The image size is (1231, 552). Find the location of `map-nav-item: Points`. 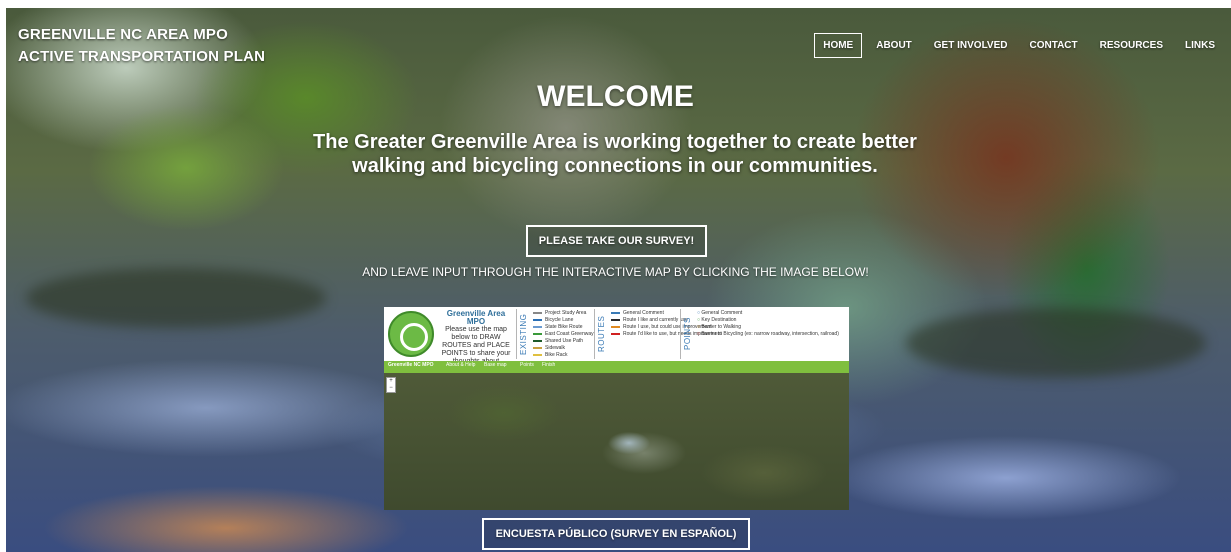

map-nav-item: Points is located at coordinates (527, 365).